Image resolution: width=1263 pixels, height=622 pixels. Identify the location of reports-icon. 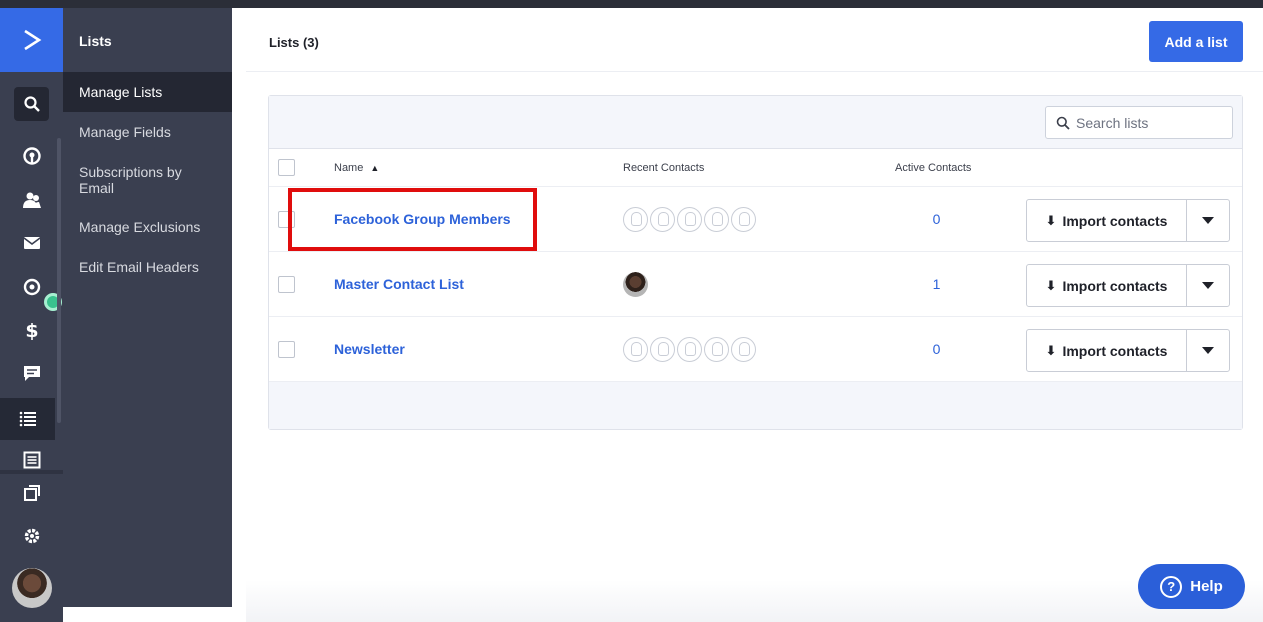
(31, 156).